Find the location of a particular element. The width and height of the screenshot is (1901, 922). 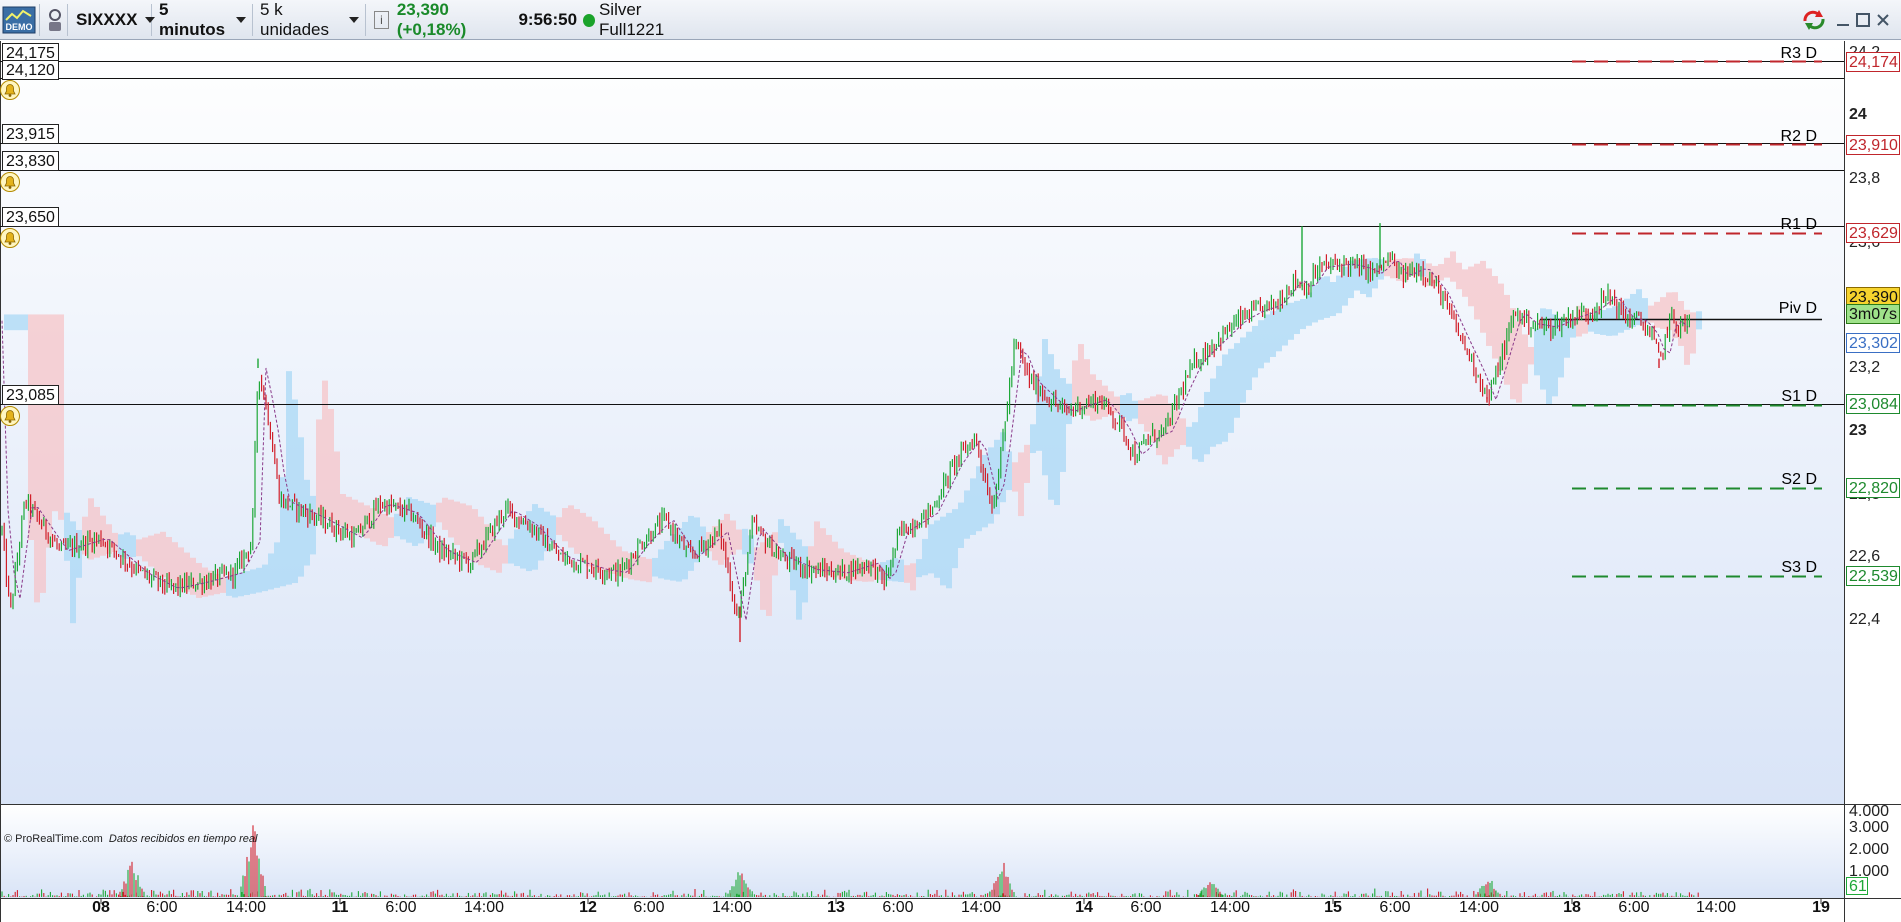

ref-price-tag: 23,302 is located at coordinates (1873, 343).